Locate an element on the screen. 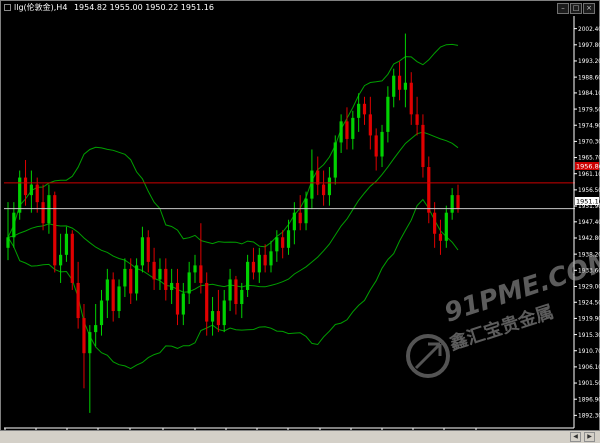 The image size is (600, 443). price-tick-label: 1910.70 is located at coordinates (589, 352).